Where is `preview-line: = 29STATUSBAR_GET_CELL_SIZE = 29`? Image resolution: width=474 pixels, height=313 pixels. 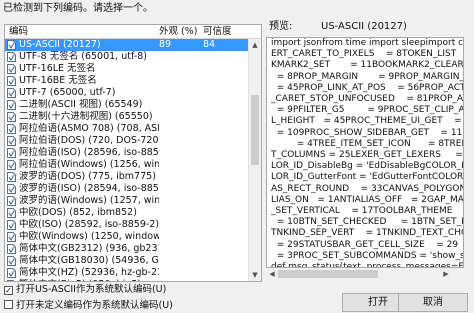 preview-line: = 29STATUSBAR_GET_CELL_SIZE = 29 is located at coordinates (365, 244).